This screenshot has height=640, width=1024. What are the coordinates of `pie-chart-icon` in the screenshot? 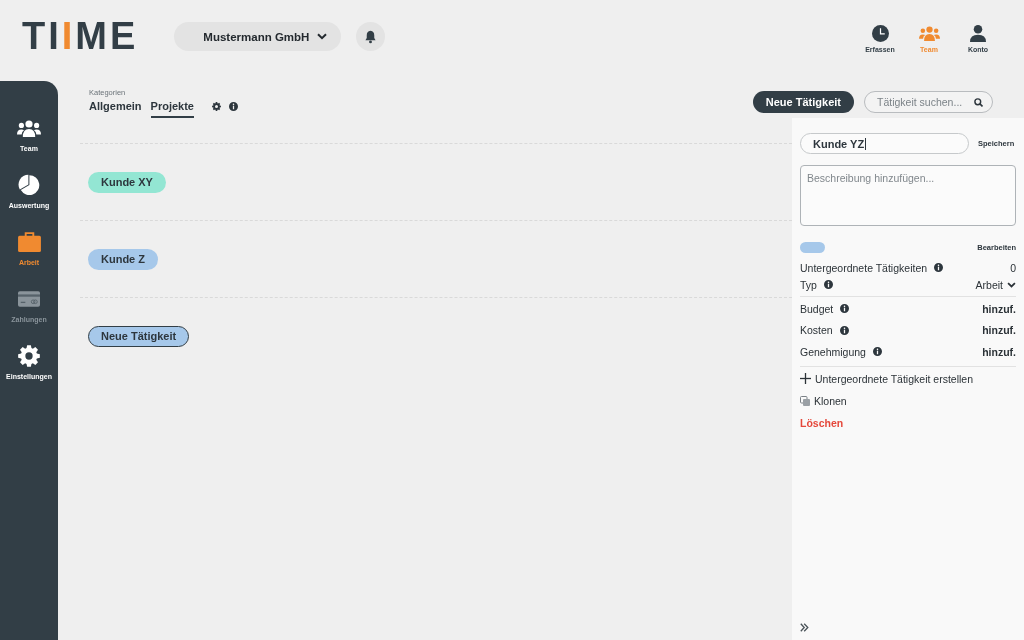 It's located at (29, 185).